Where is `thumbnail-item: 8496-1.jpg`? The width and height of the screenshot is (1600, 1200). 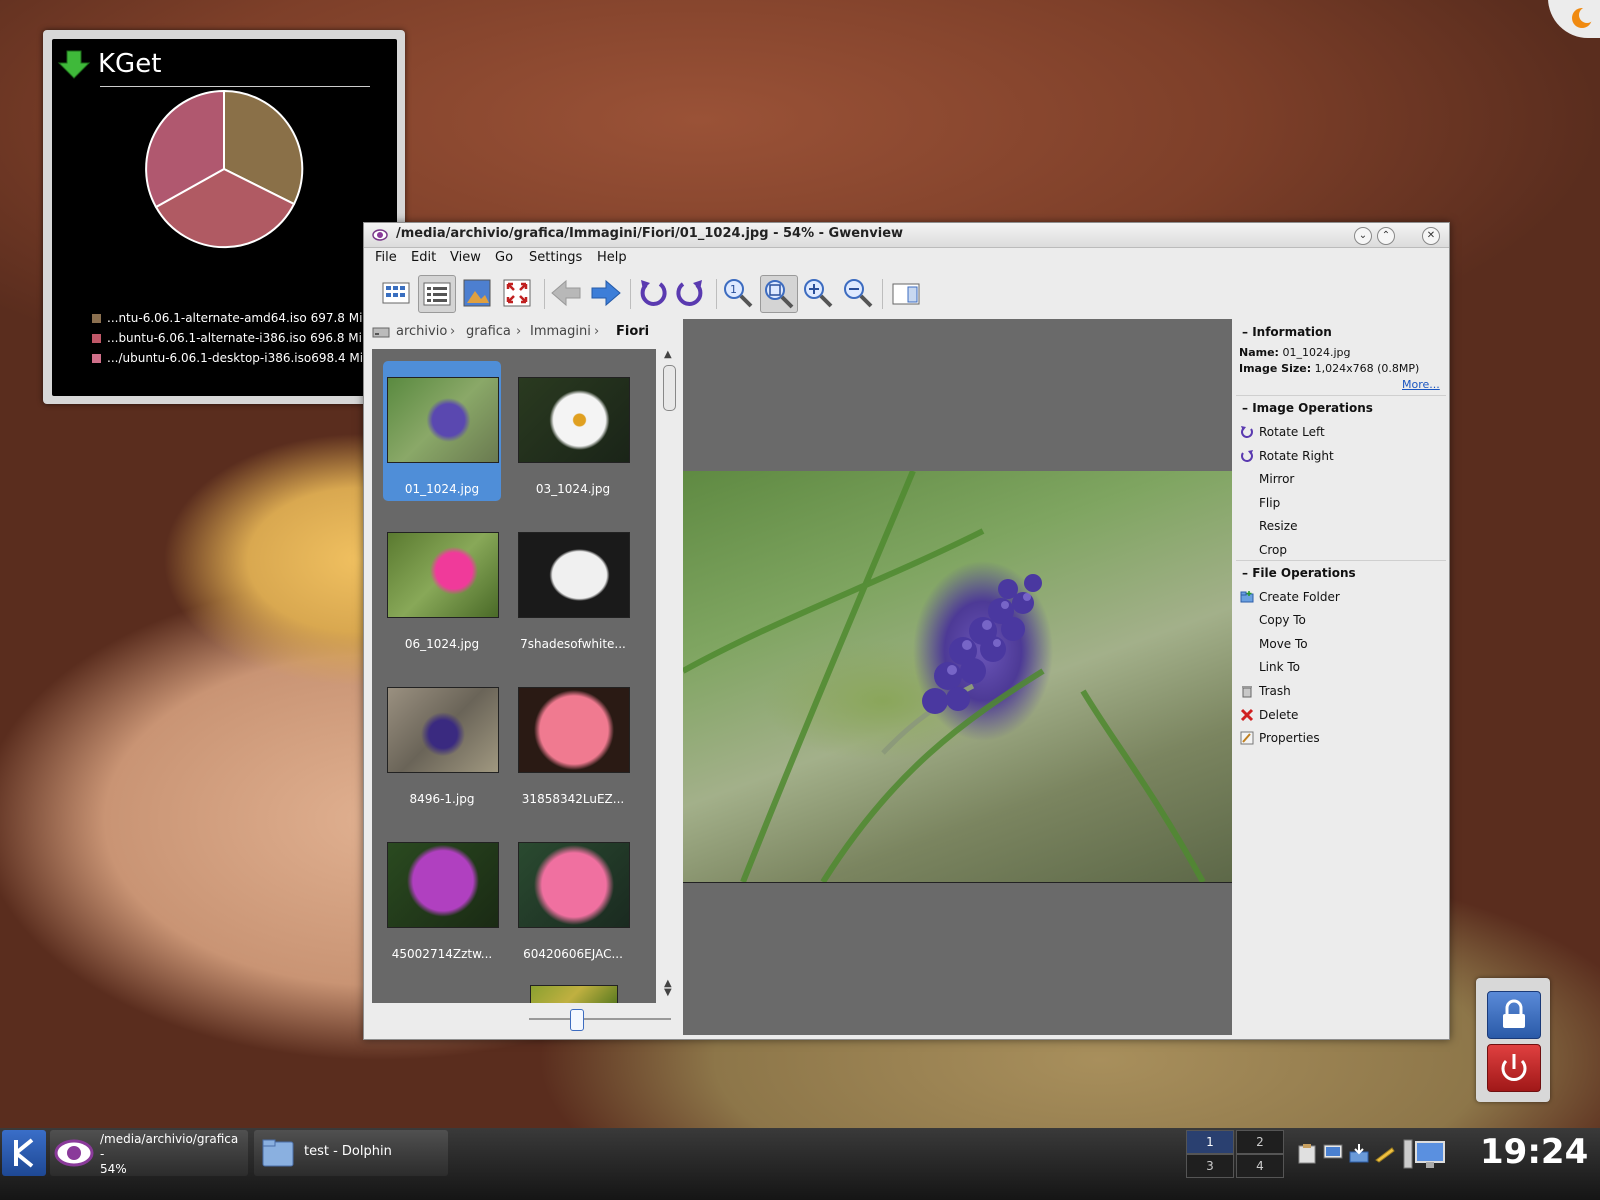
thumbnail-item: 8496-1.jpg is located at coordinates (442, 741).